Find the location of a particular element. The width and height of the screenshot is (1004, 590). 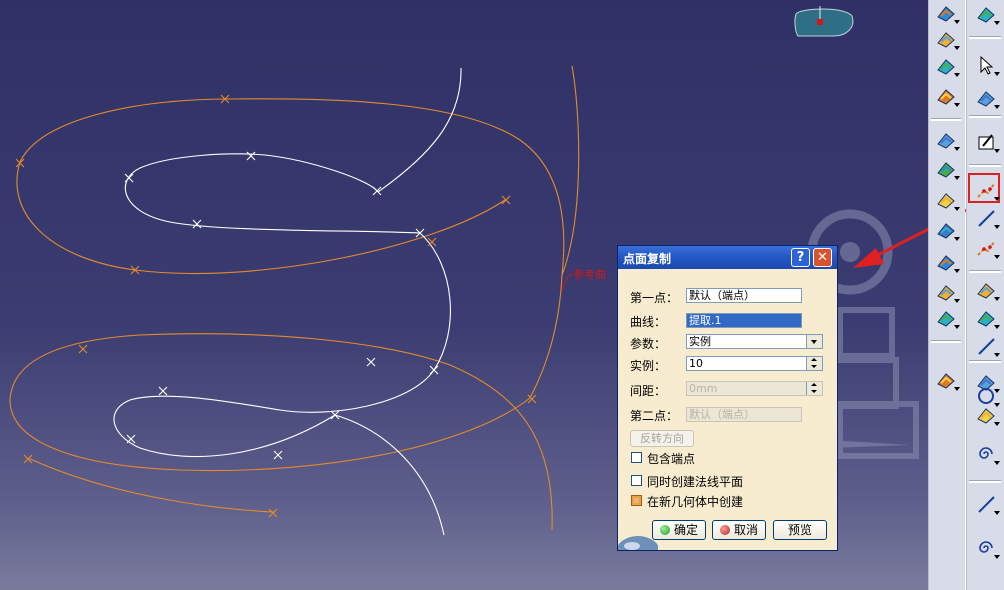

orange-curve-lower-tail is located at coordinates (151, 485).